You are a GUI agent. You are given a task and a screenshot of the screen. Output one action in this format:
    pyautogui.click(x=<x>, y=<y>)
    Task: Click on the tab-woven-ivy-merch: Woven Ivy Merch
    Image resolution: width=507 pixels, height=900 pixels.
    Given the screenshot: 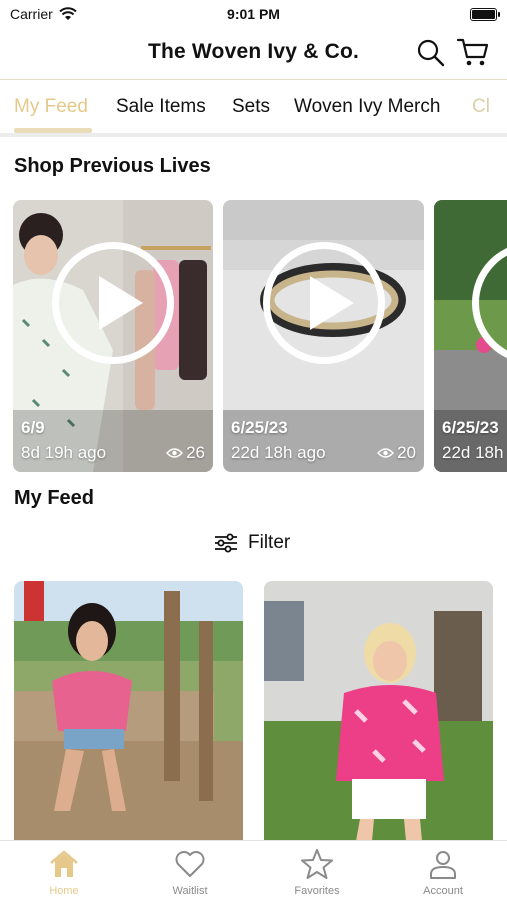 What is the action you would take?
    pyautogui.click(x=367, y=107)
    